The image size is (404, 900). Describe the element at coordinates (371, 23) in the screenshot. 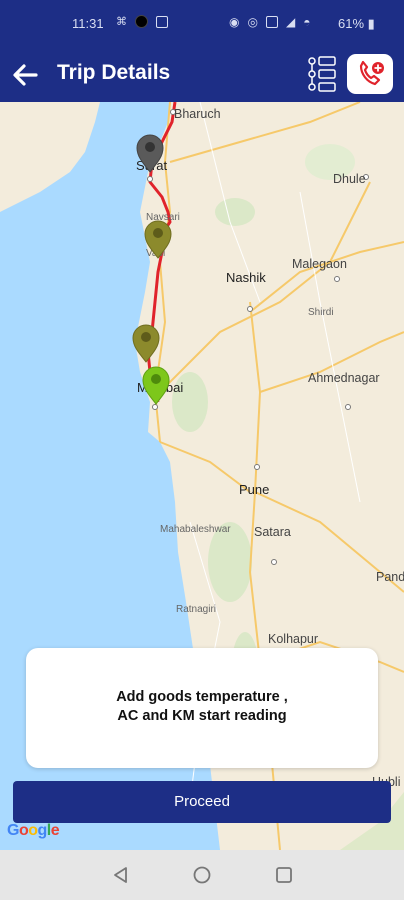

I see `battery-icon: ▮` at that location.